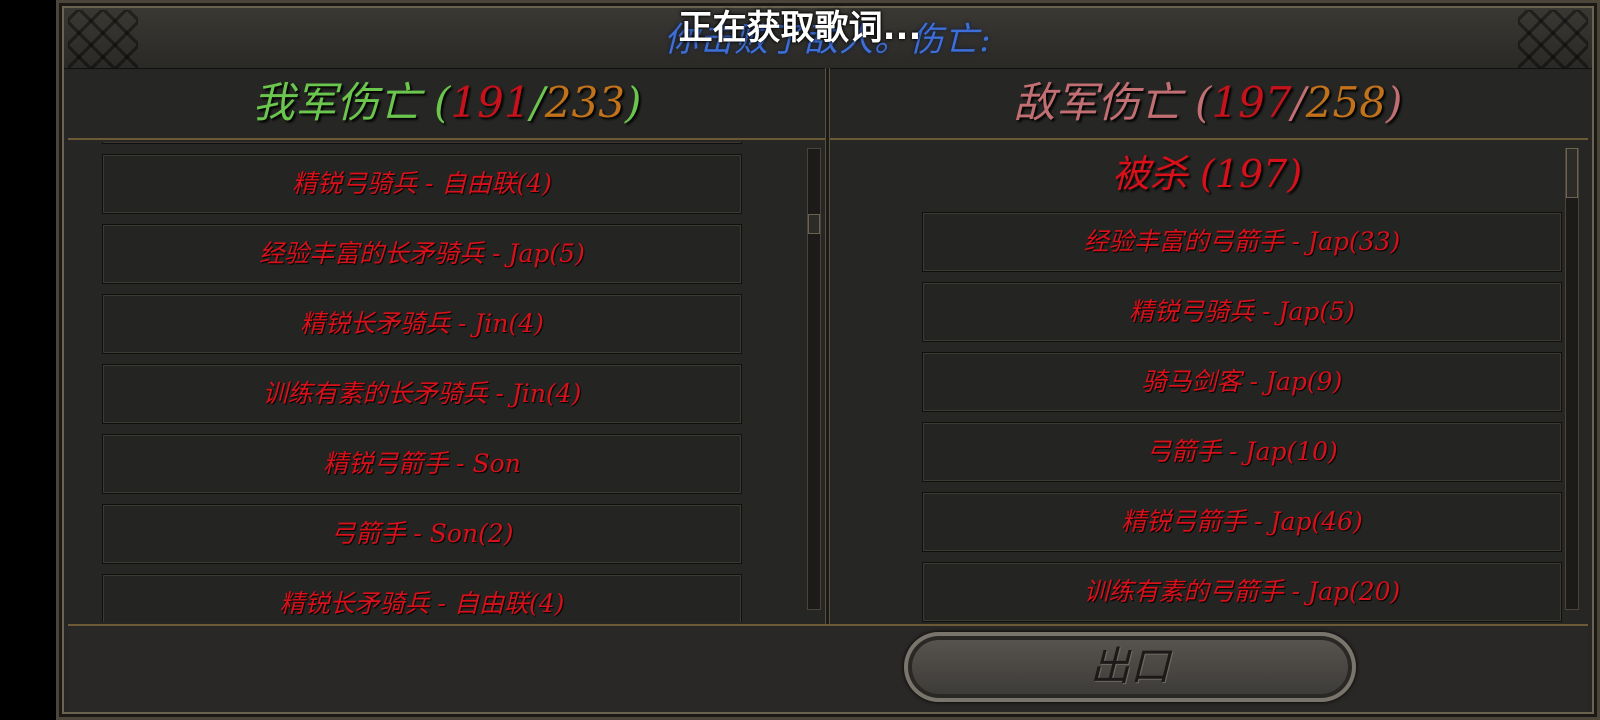 Image resolution: width=1600 pixels, height=720 pixels. What do you see at coordinates (1242, 592) in the screenshot?
I see `list-item: 训练有素的弓箭手 - Jap(20)` at bounding box center [1242, 592].